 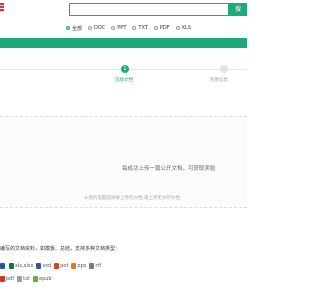 I want to click on pdf-icon, so click(x=2, y=279).